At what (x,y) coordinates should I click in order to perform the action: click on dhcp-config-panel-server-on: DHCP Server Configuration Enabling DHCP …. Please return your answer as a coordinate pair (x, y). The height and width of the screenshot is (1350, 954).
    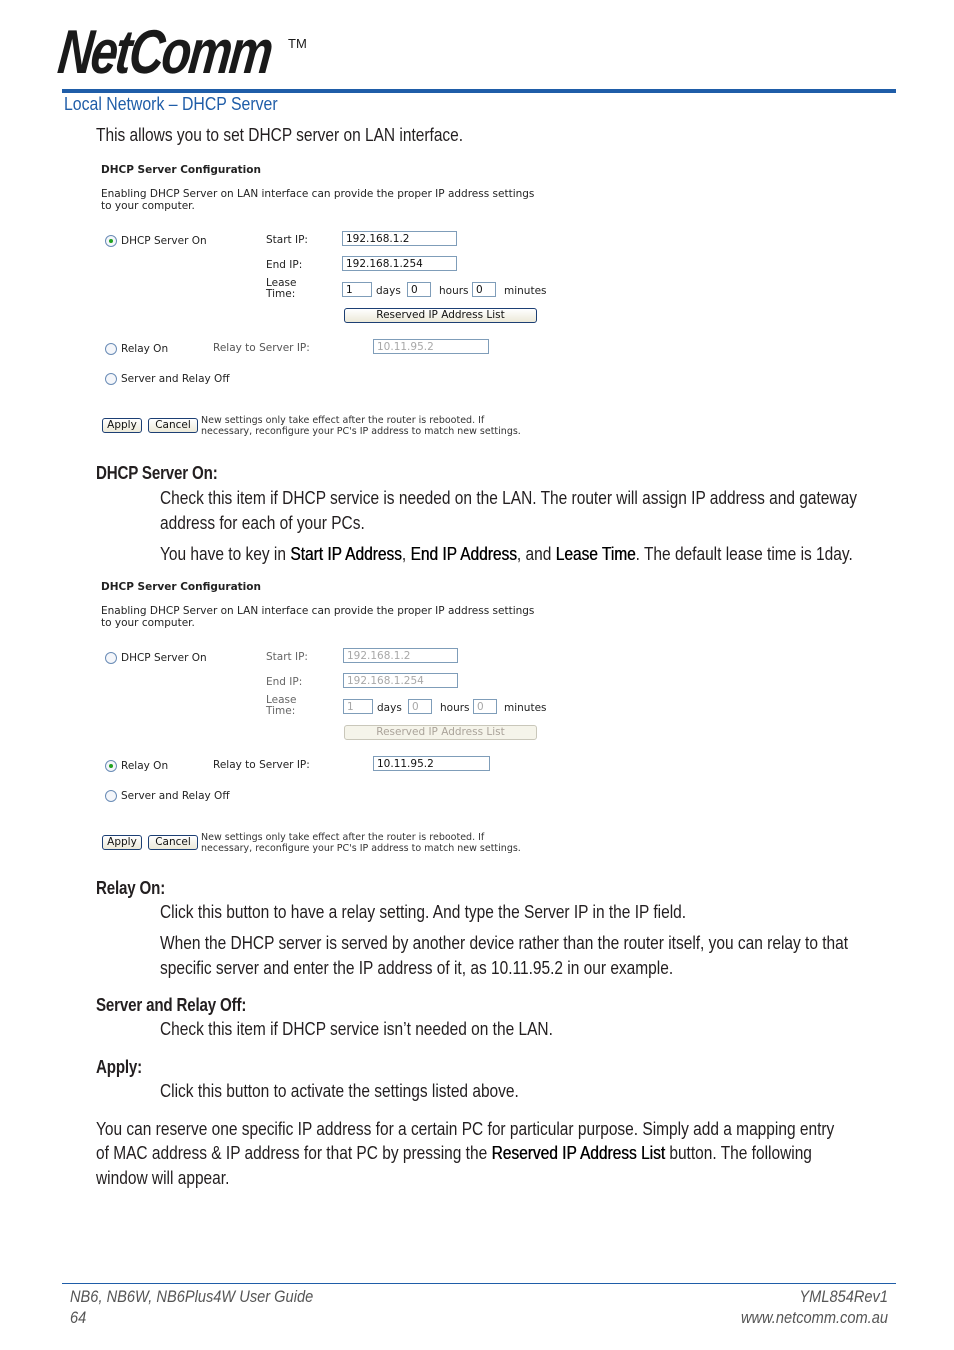
    Looking at the image, I should click on (335, 297).